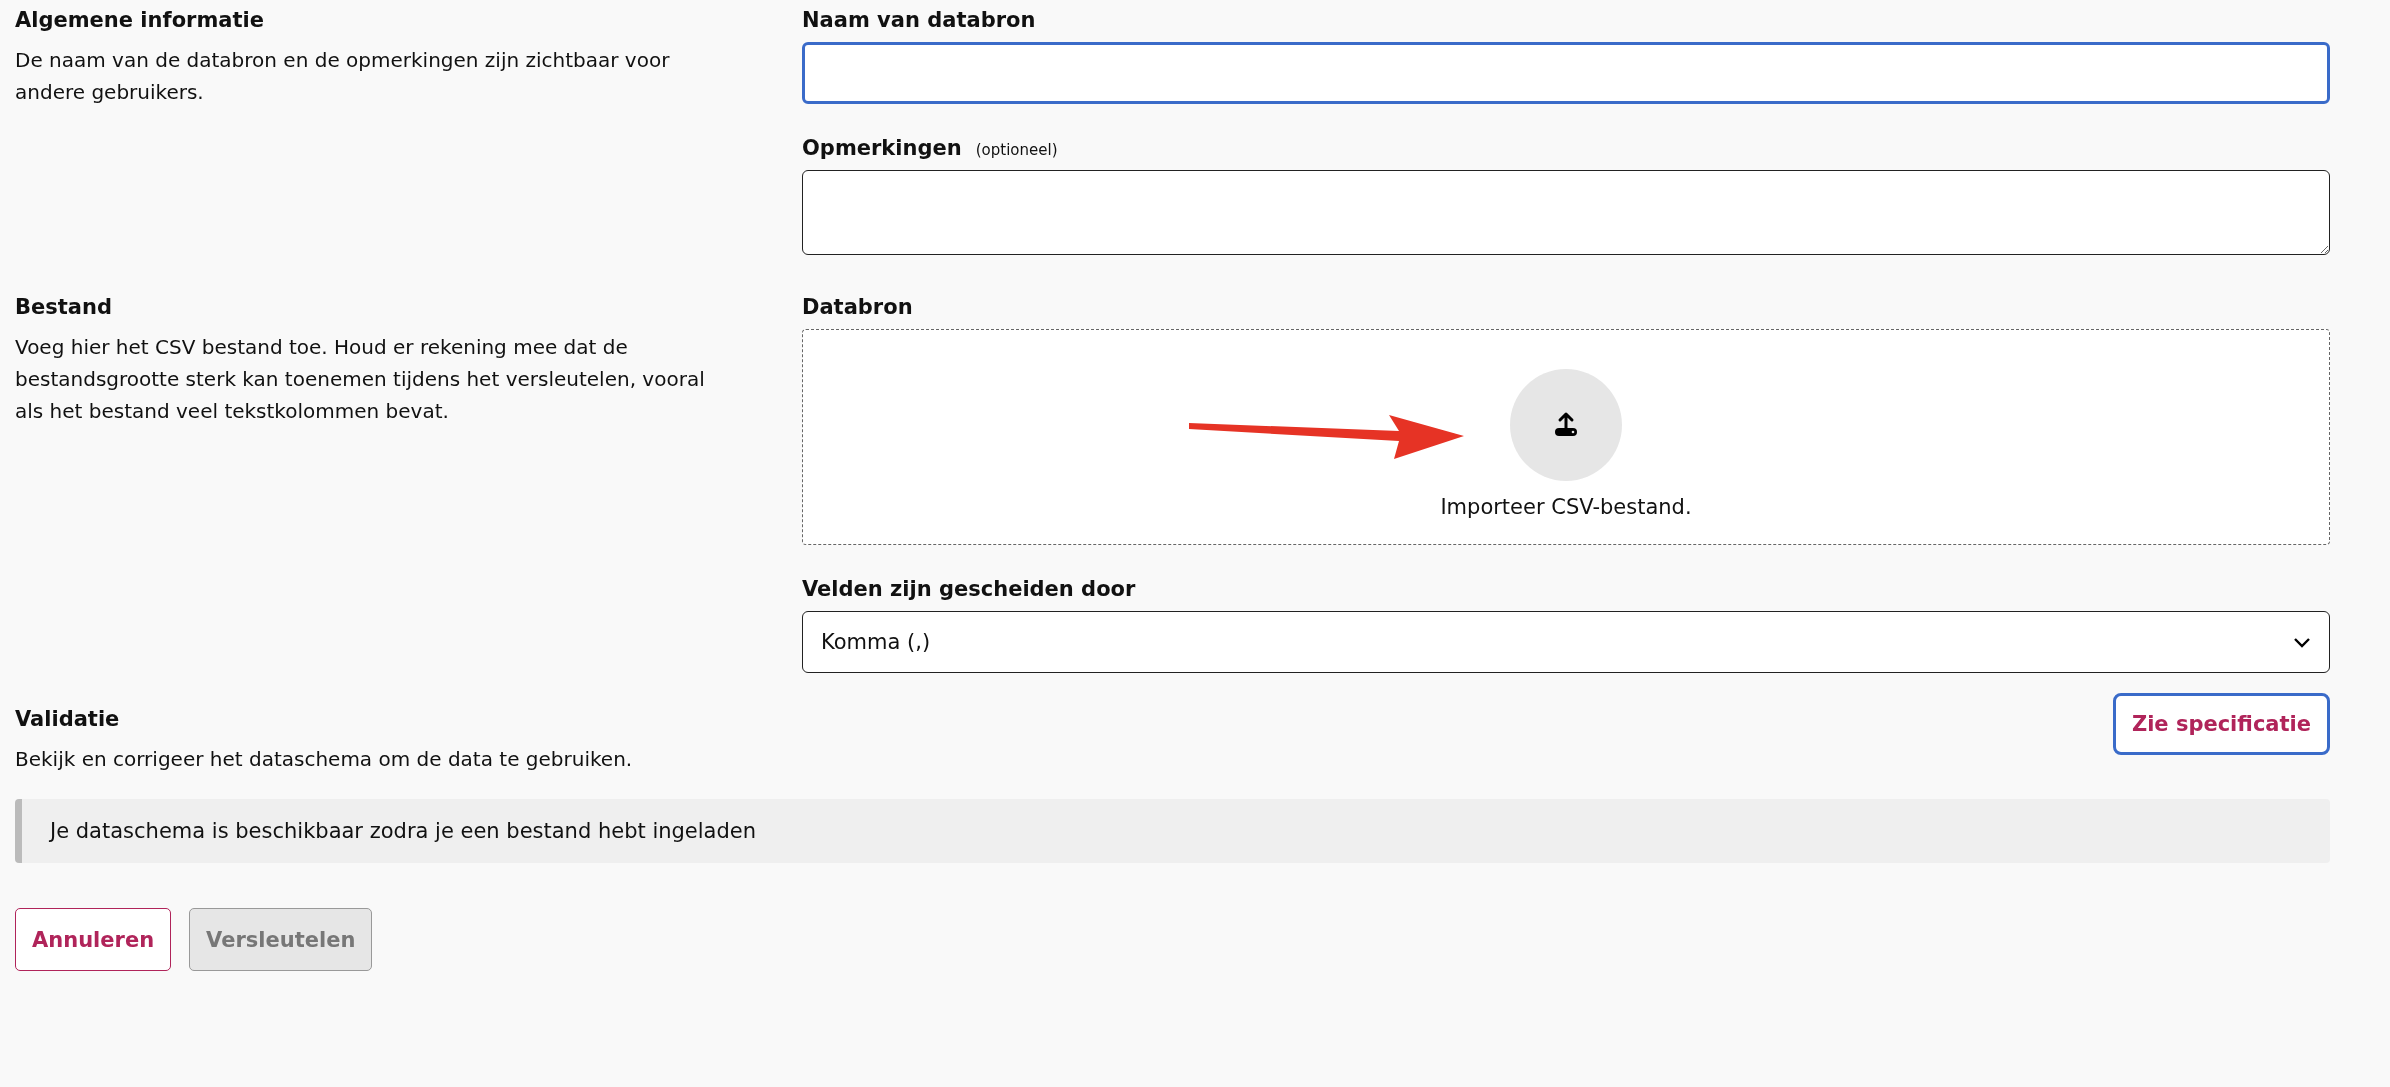 The image size is (2390, 1087). I want to click on upload-icon, so click(1566, 425).